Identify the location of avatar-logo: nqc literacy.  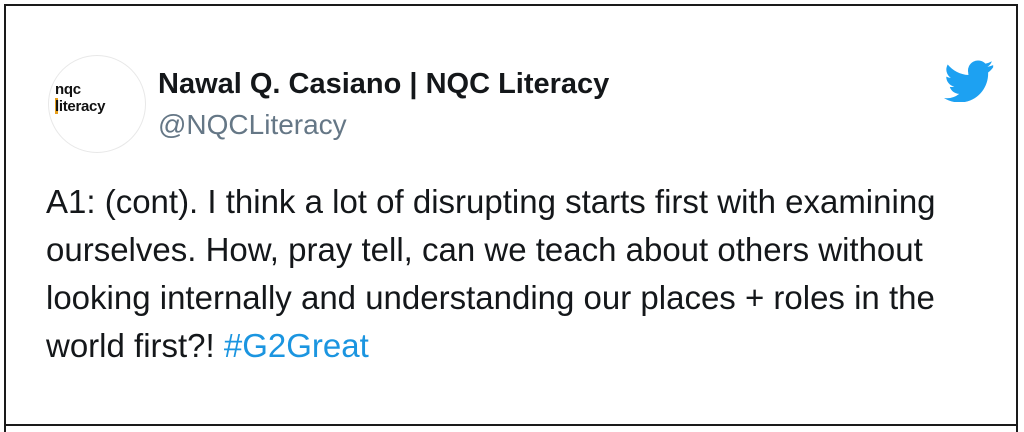
(80, 98).